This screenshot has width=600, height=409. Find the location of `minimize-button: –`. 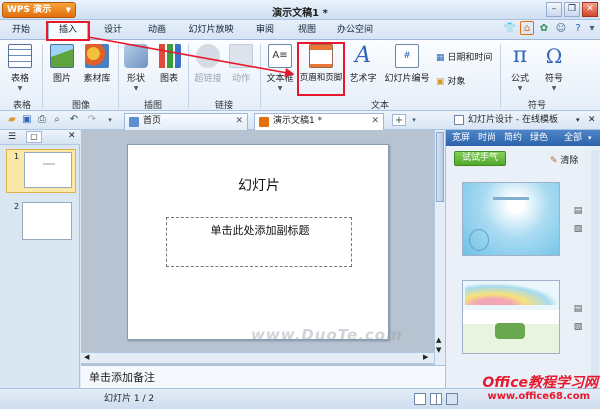

minimize-button: – is located at coordinates (554, 9).